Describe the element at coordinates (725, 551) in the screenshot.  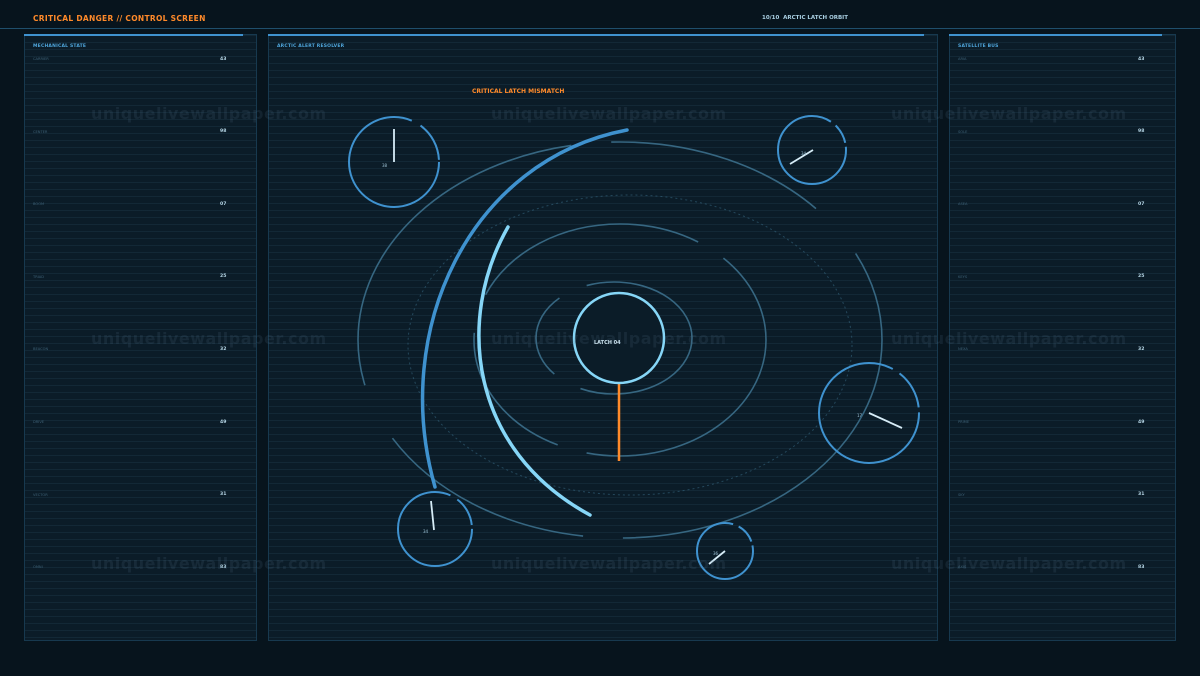
I see `gauge: 36` at that location.